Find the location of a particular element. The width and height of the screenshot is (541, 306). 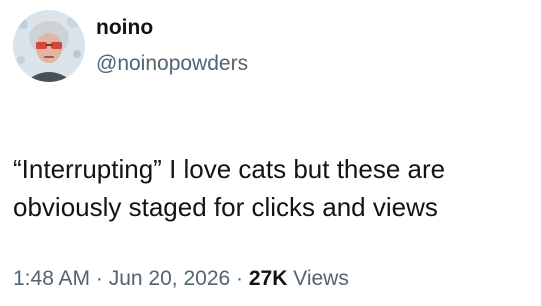

tweet-meta: 1:48 AM · Jun 20, 2026 · 27K Views is located at coordinates (181, 279).